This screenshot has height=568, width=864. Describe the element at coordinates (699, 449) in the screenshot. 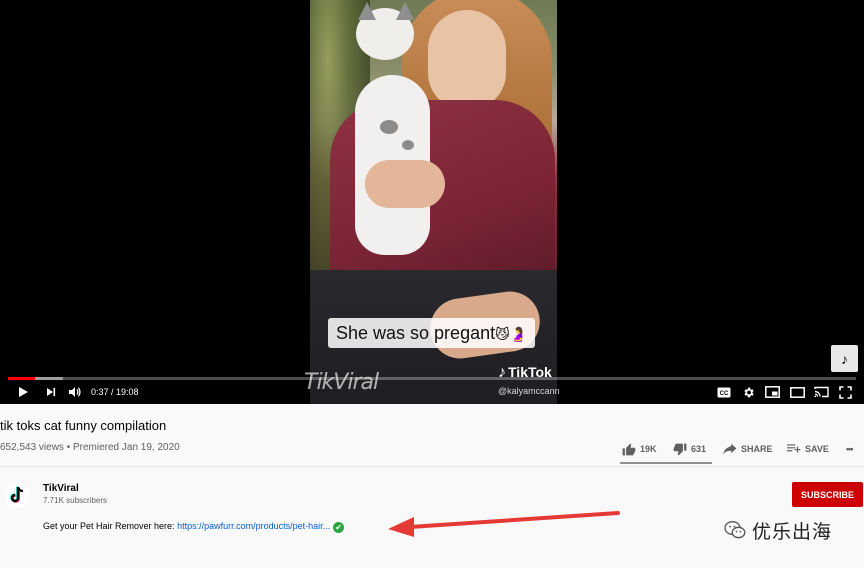

I see `dislike-count: 631` at that location.